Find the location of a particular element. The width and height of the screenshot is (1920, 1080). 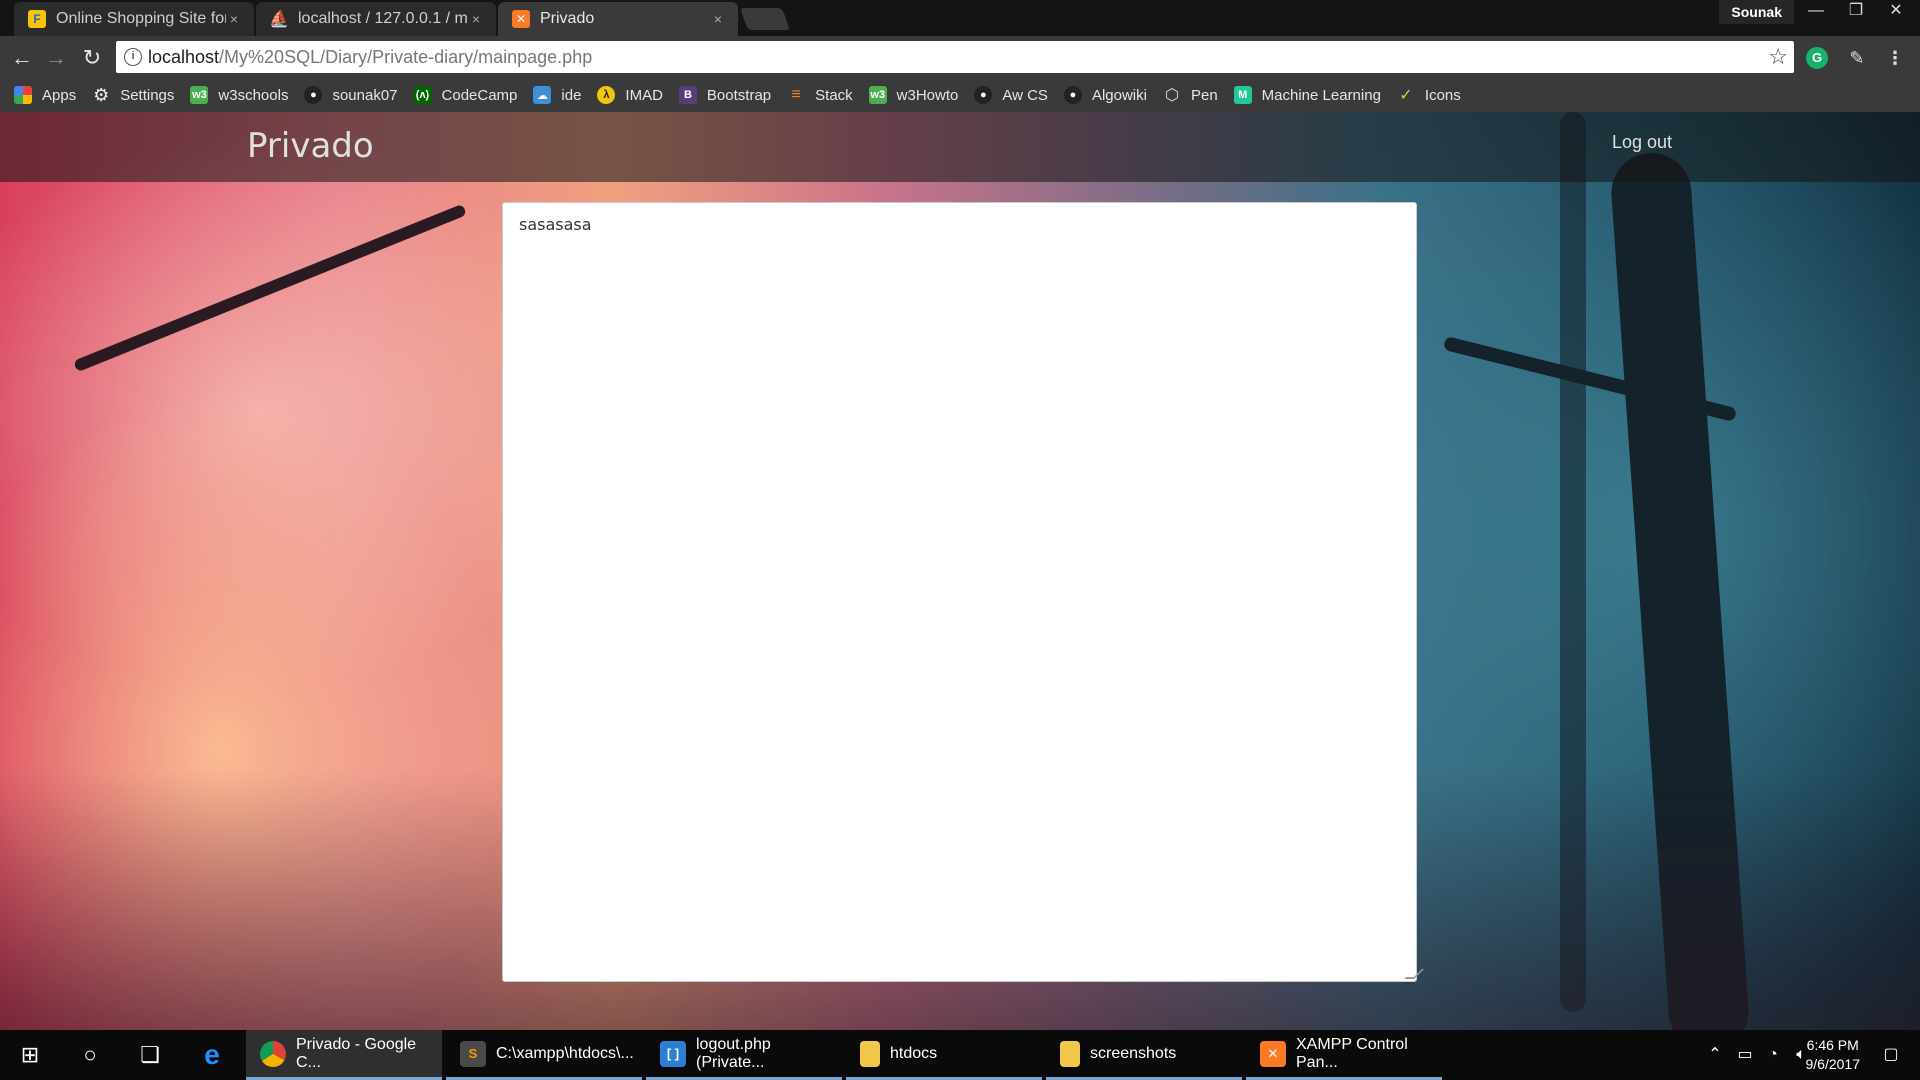

bookmark-sounak07: ● sounak07 is located at coordinates (351, 95).